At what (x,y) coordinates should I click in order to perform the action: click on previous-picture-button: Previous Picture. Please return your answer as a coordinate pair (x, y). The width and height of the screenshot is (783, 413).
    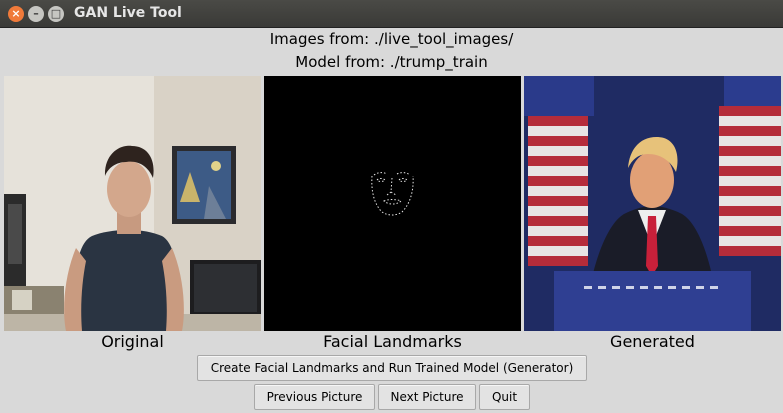
    Looking at the image, I should click on (314, 397).